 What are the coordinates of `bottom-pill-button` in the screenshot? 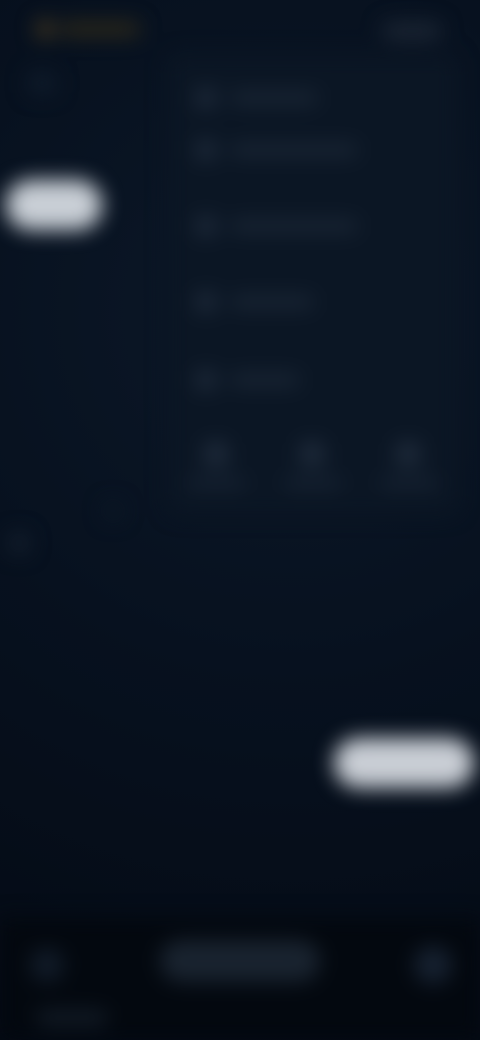 It's located at (240, 961).